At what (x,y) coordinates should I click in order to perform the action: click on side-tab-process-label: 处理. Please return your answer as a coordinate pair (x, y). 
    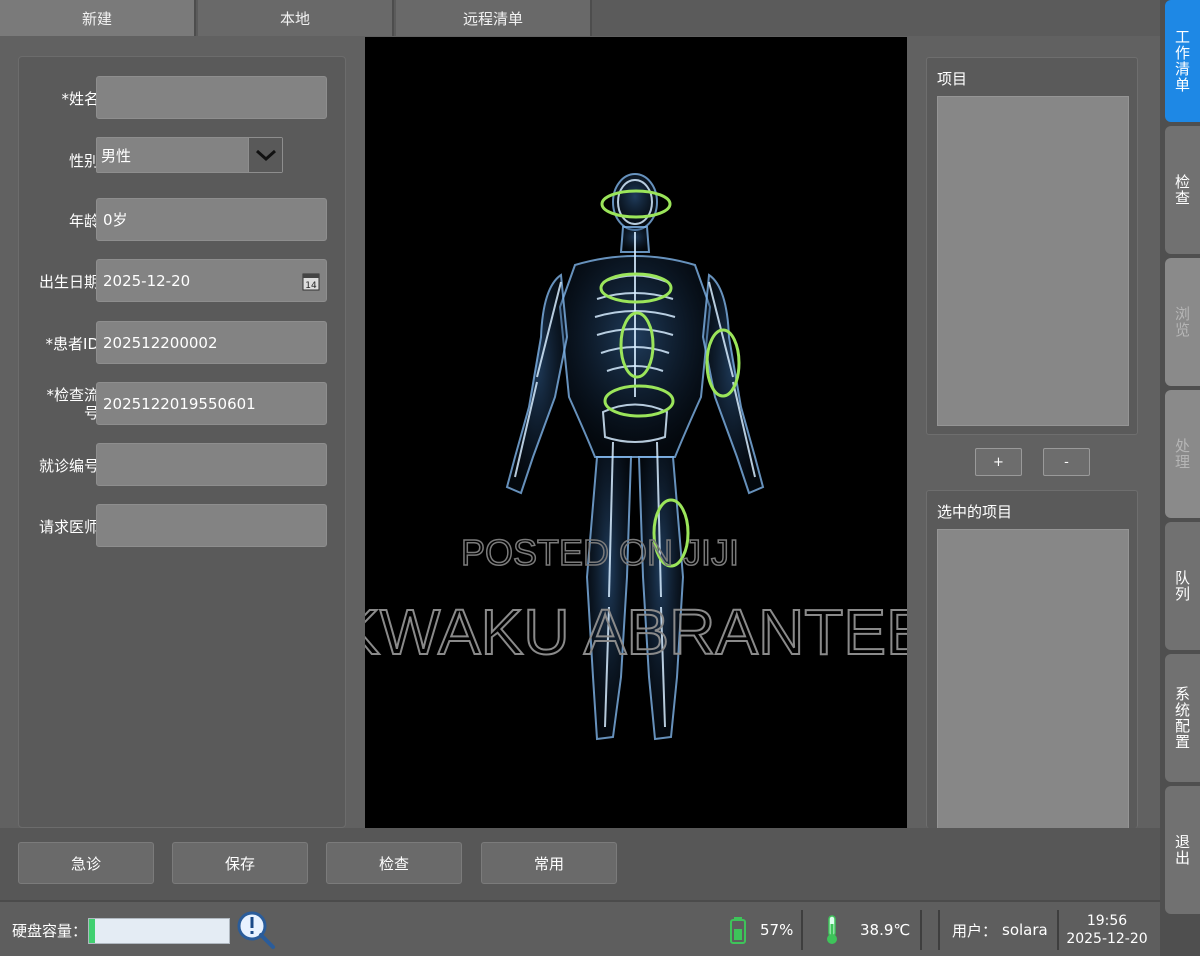
    Looking at the image, I should click on (1182, 454).